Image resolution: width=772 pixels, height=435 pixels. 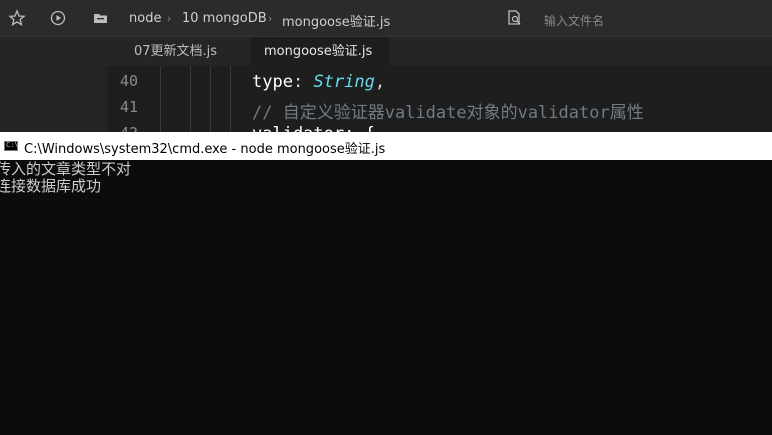 I want to click on editor-tab-bar: 07更新文档.js mongoose验证.js, so click(x=386, y=51).